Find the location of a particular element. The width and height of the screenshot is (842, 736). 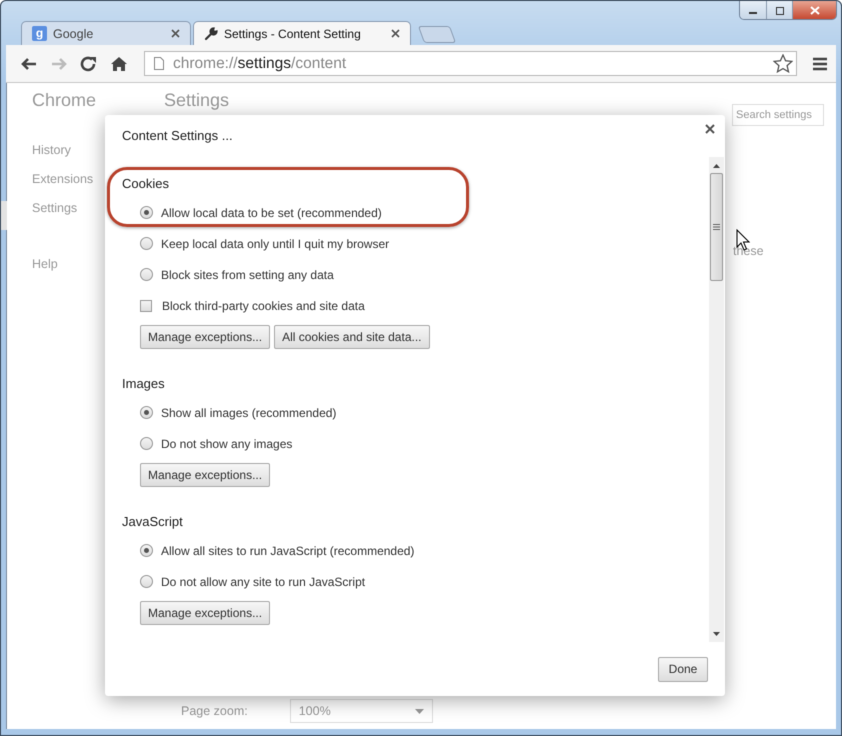

reload-icon is located at coordinates (89, 64).